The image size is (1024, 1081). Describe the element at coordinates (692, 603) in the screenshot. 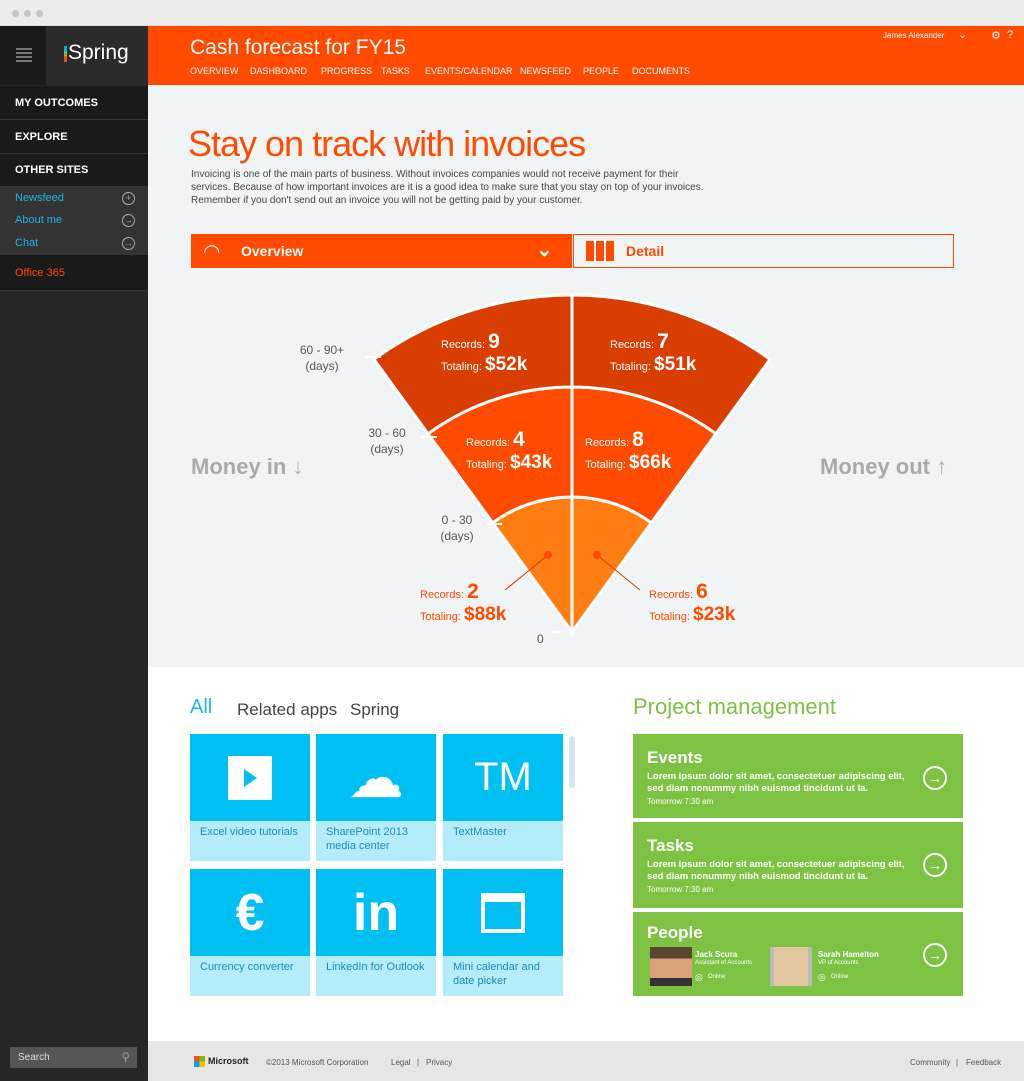

I see `segment-label-out-0: Records: 6 Totaling: $23k` at that location.